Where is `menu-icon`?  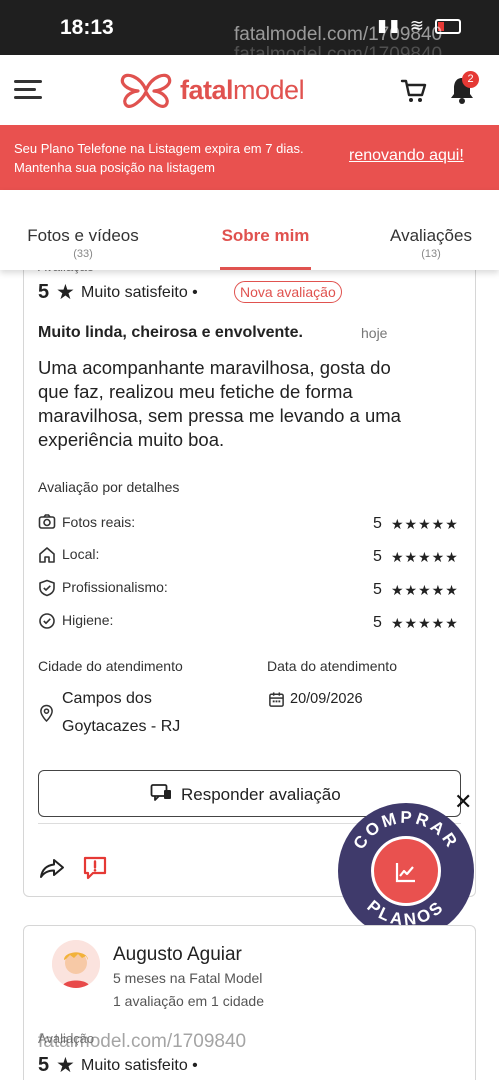 menu-icon is located at coordinates (28, 90).